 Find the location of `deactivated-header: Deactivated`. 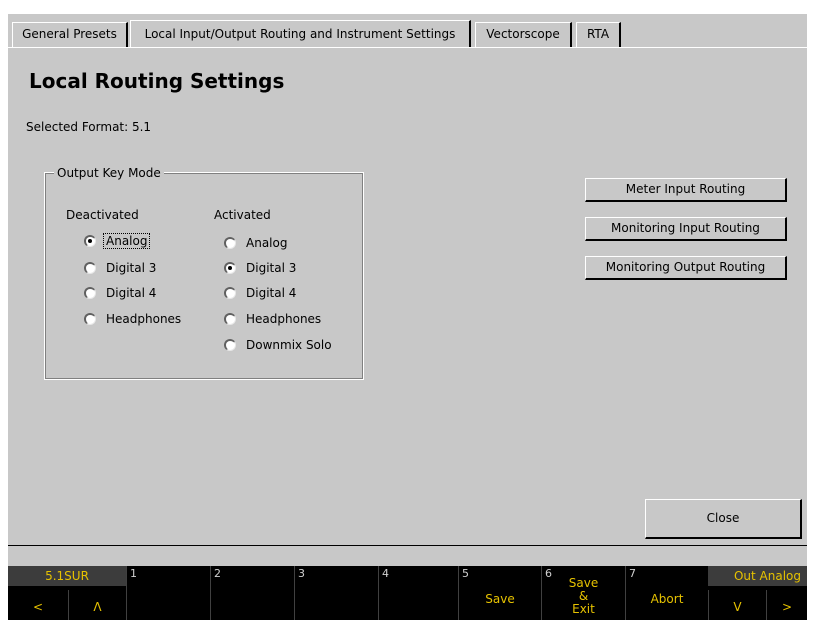

deactivated-header: Deactivated is located at coordinates (102, 215).